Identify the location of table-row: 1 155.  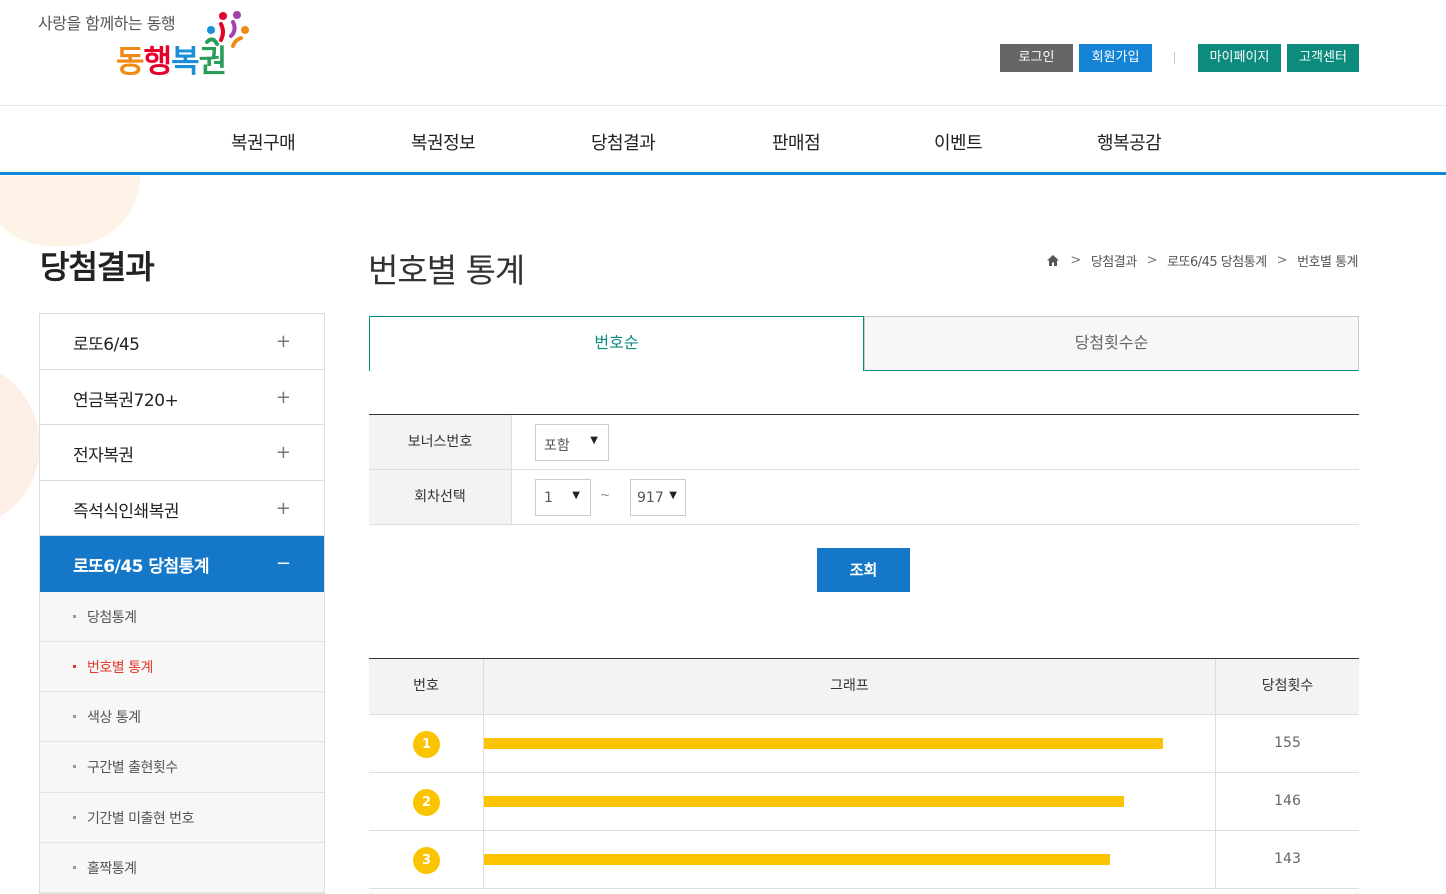
(864, 744).